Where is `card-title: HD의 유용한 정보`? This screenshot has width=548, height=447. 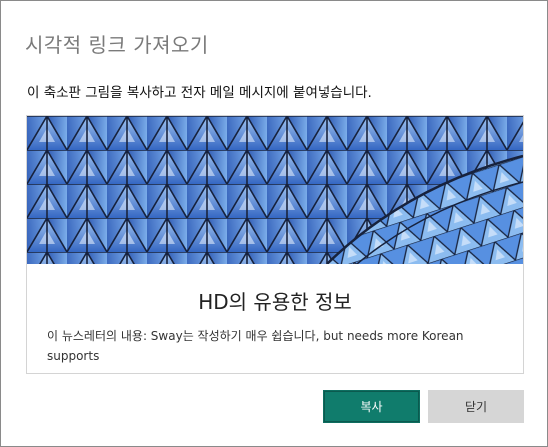 card-title: HD의 유용한 정보 is located at coordinates (275, 302).